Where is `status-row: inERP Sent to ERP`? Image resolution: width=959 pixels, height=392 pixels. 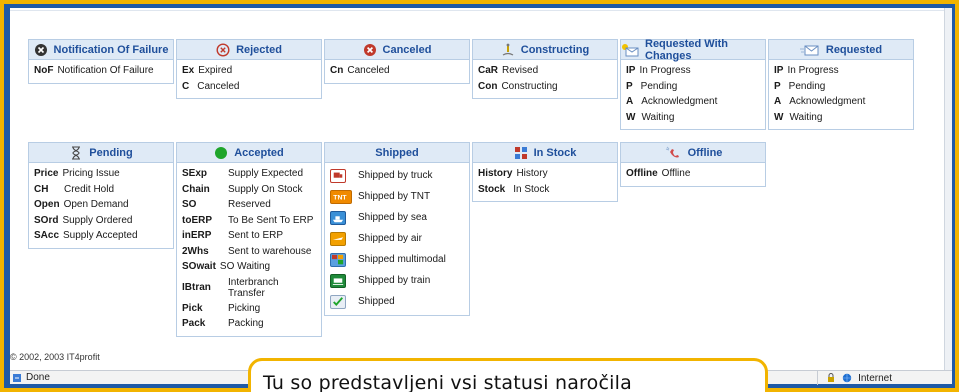
status-row: inERP Sent to ERP is located at coordinates (249, 236).